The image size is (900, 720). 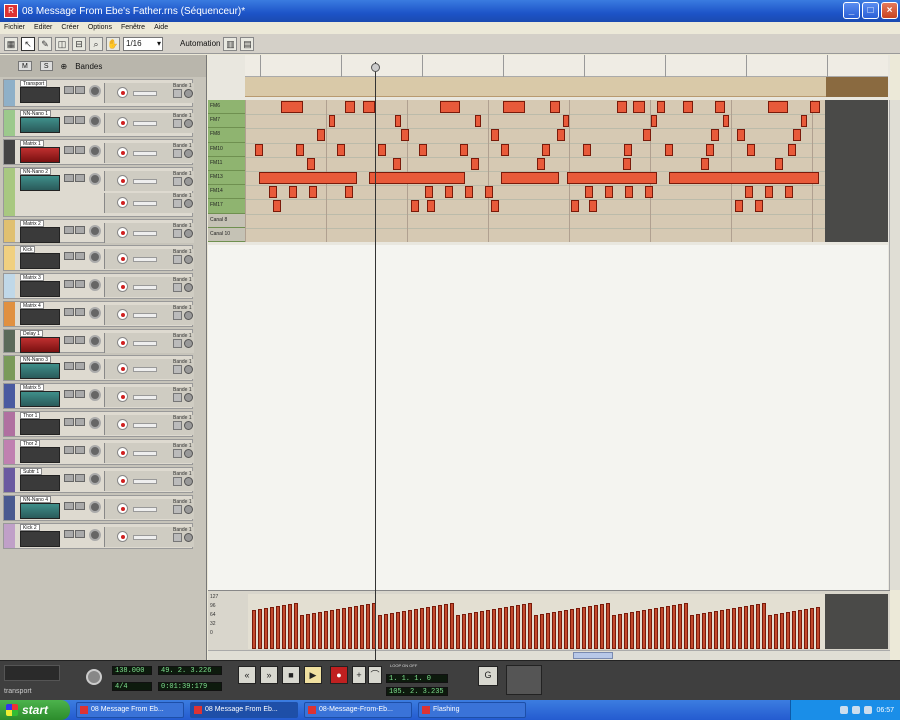 I want to click on note-grid, so click(x=535, y=171).